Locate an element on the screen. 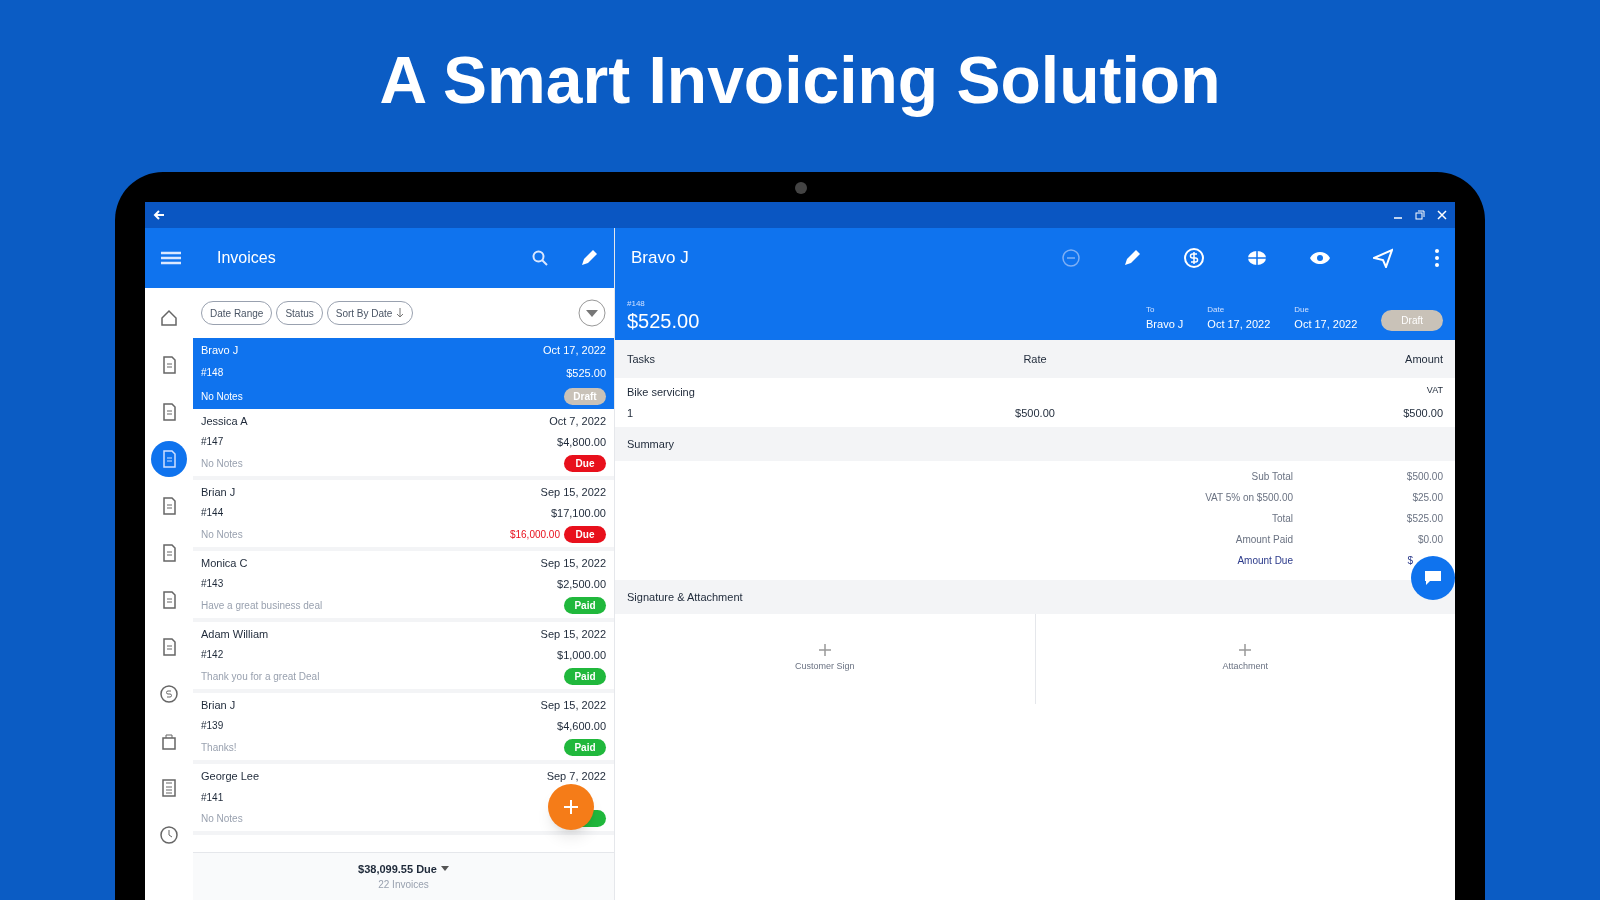 This screenshot has width=1600, height=900. back-icon is located at coordinates (159, 215).